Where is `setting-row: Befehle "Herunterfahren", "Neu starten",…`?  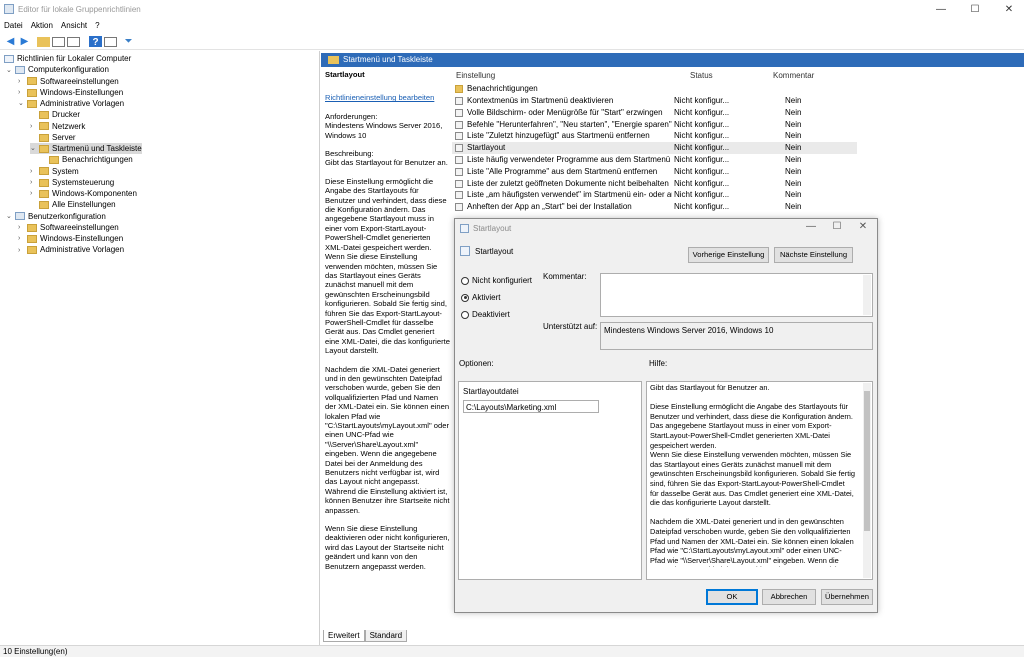 setting-row: Befehle "Herunterfahren", "Neu starten",… is located at coordinates (654, 125).